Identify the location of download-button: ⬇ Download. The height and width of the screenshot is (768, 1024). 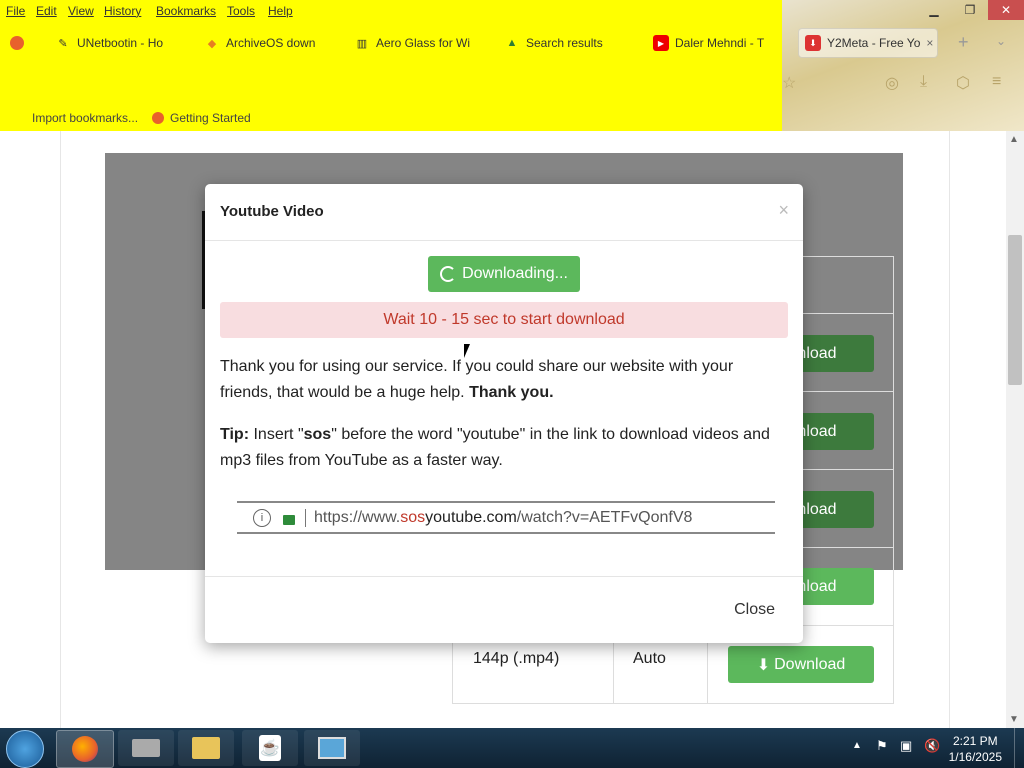
(801, 664).